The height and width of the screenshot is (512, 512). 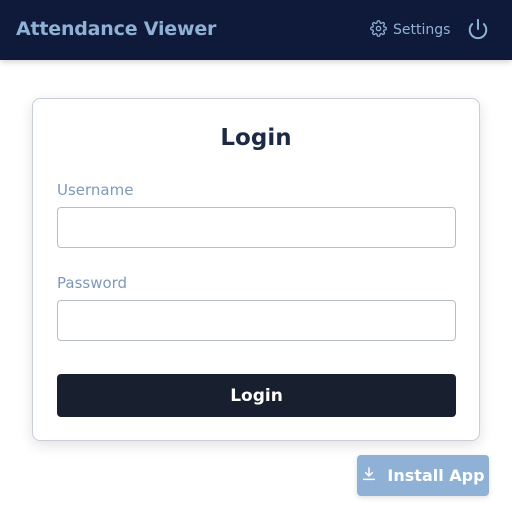 What do you see at coordinates (256, 138) in the screenshot?
I see `login-title: Login` at bounding box center [256, 138].